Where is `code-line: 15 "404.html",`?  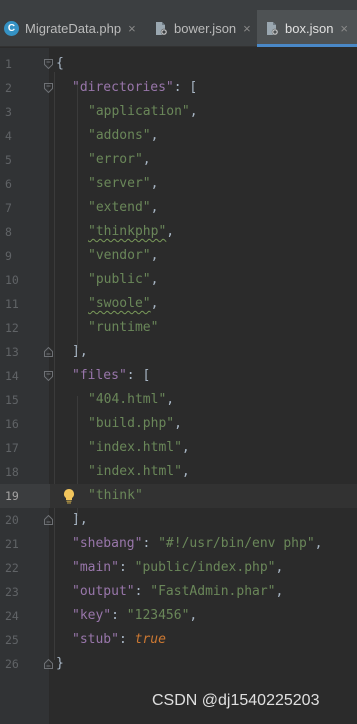
code-line: 15 "404.html", is located at coordinates (178, 400).